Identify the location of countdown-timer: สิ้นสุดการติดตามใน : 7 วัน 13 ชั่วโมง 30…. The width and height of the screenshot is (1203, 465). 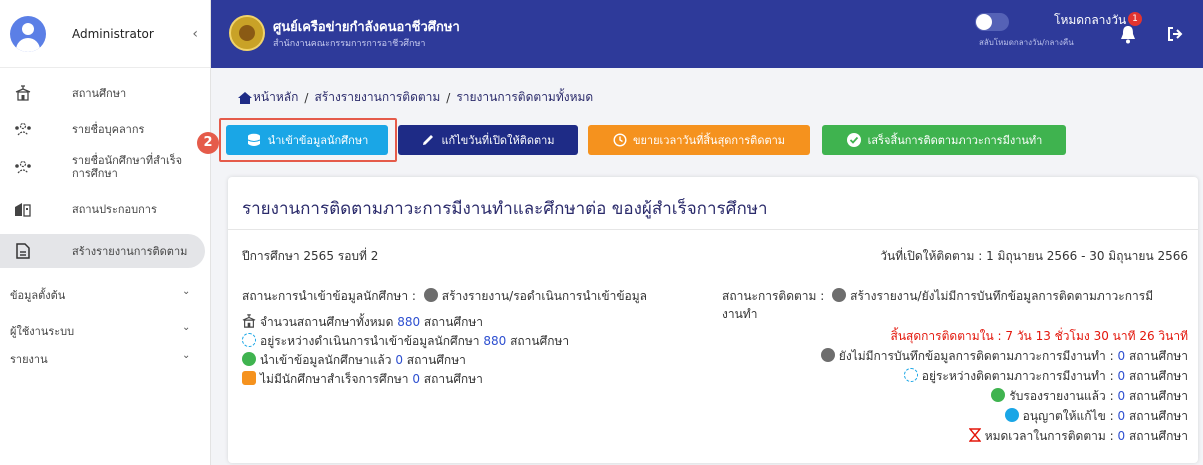
(1039, 336).